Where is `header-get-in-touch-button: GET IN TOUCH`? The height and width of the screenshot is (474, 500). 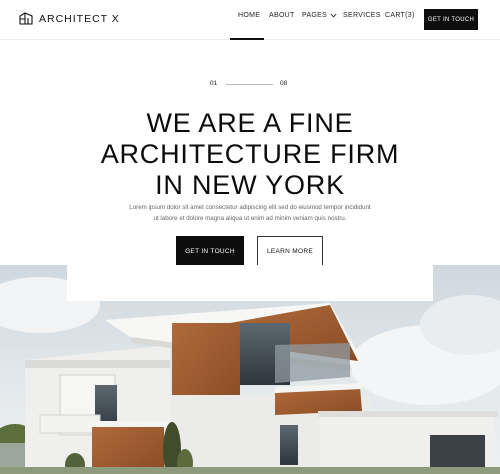 header-get-in-touch-button: GET IN TOUCH is located at coordinates (451, 19).